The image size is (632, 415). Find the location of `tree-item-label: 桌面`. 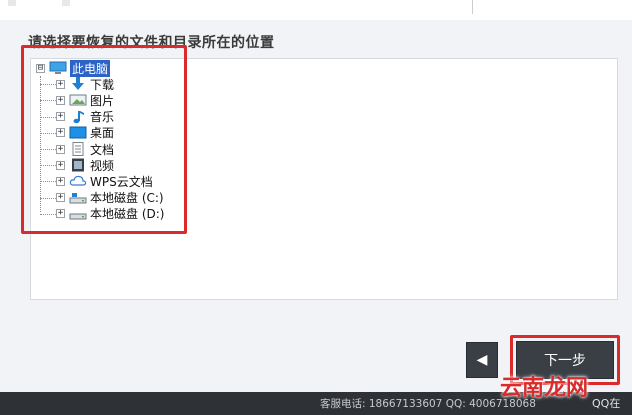

tree-item-label: 桌面 is located at coordinates (102, 133).